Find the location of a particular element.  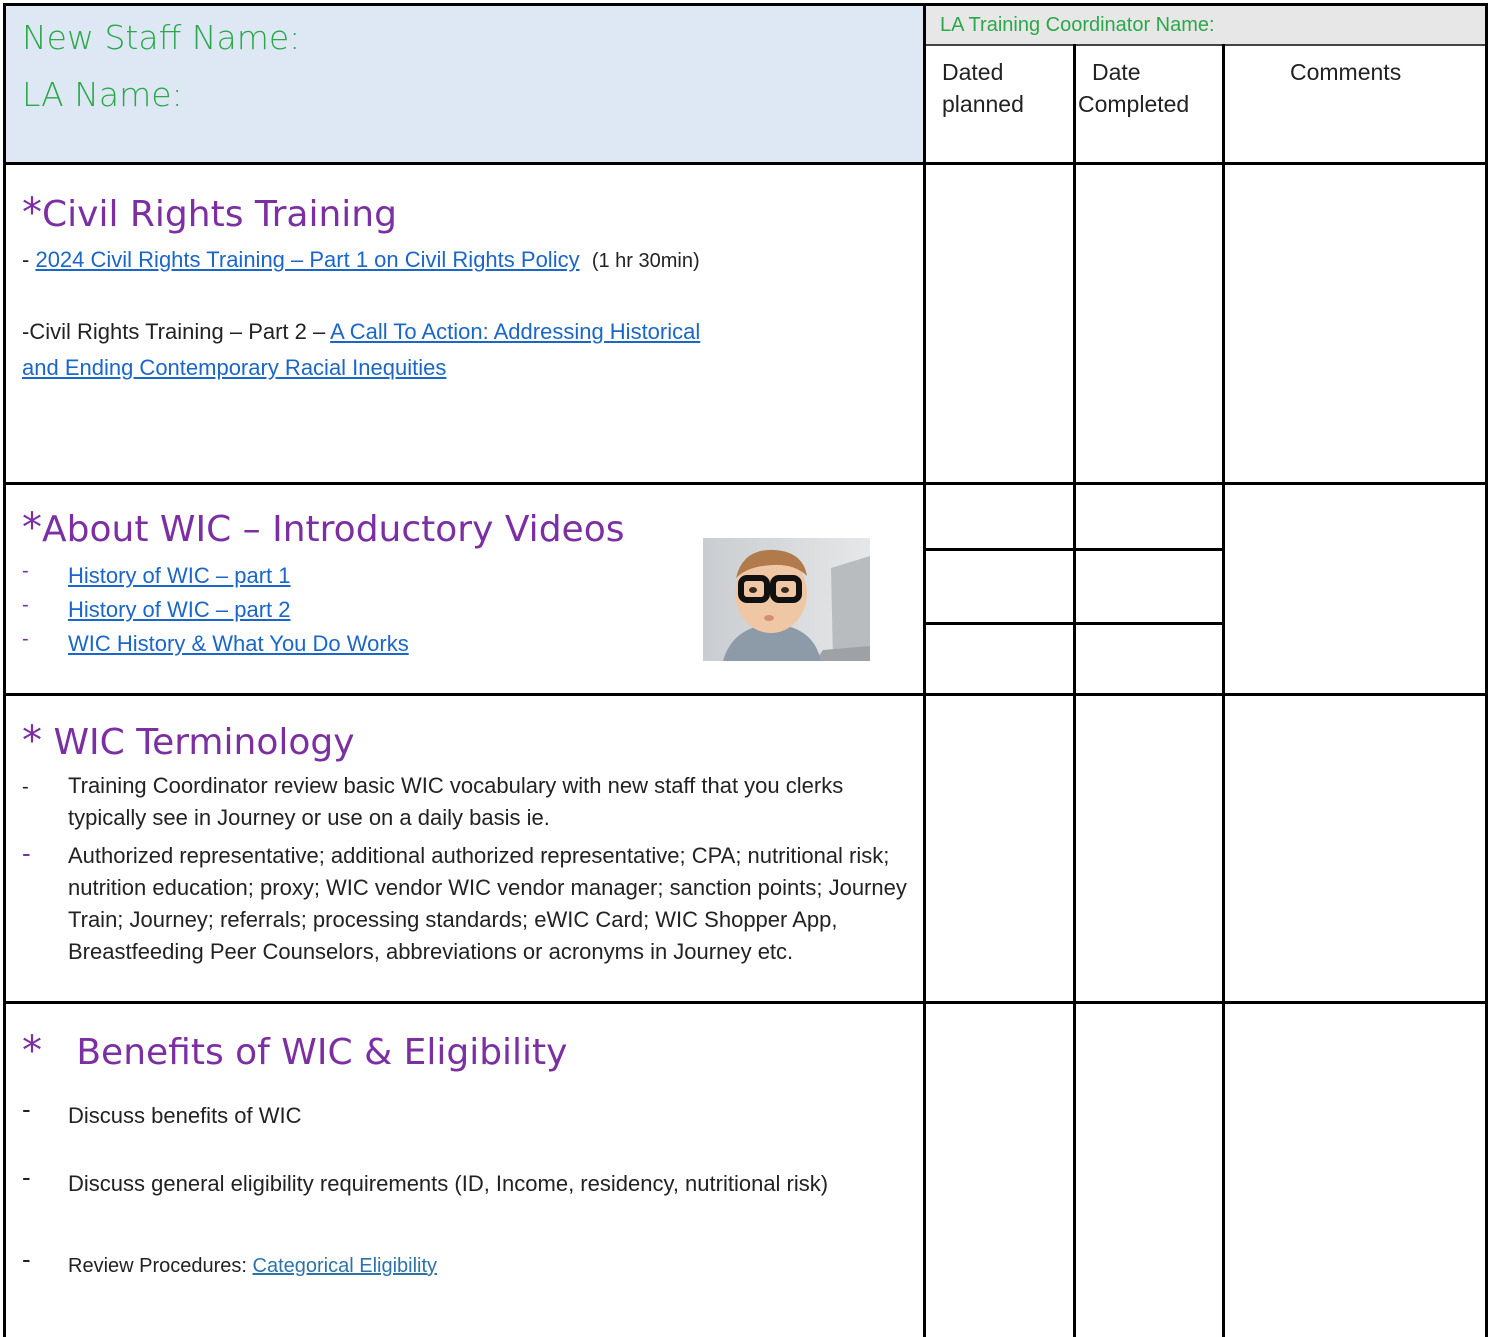

categorical-eligibility-link: Categorical Eligibility is located at coordinates (345, 1266).